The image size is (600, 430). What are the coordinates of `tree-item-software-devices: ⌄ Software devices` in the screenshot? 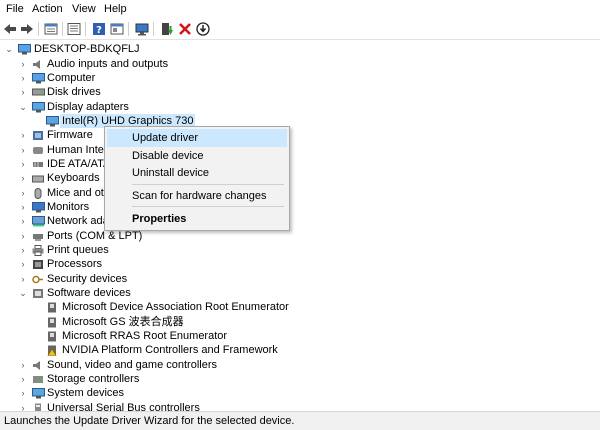 It's located at (138, 293).